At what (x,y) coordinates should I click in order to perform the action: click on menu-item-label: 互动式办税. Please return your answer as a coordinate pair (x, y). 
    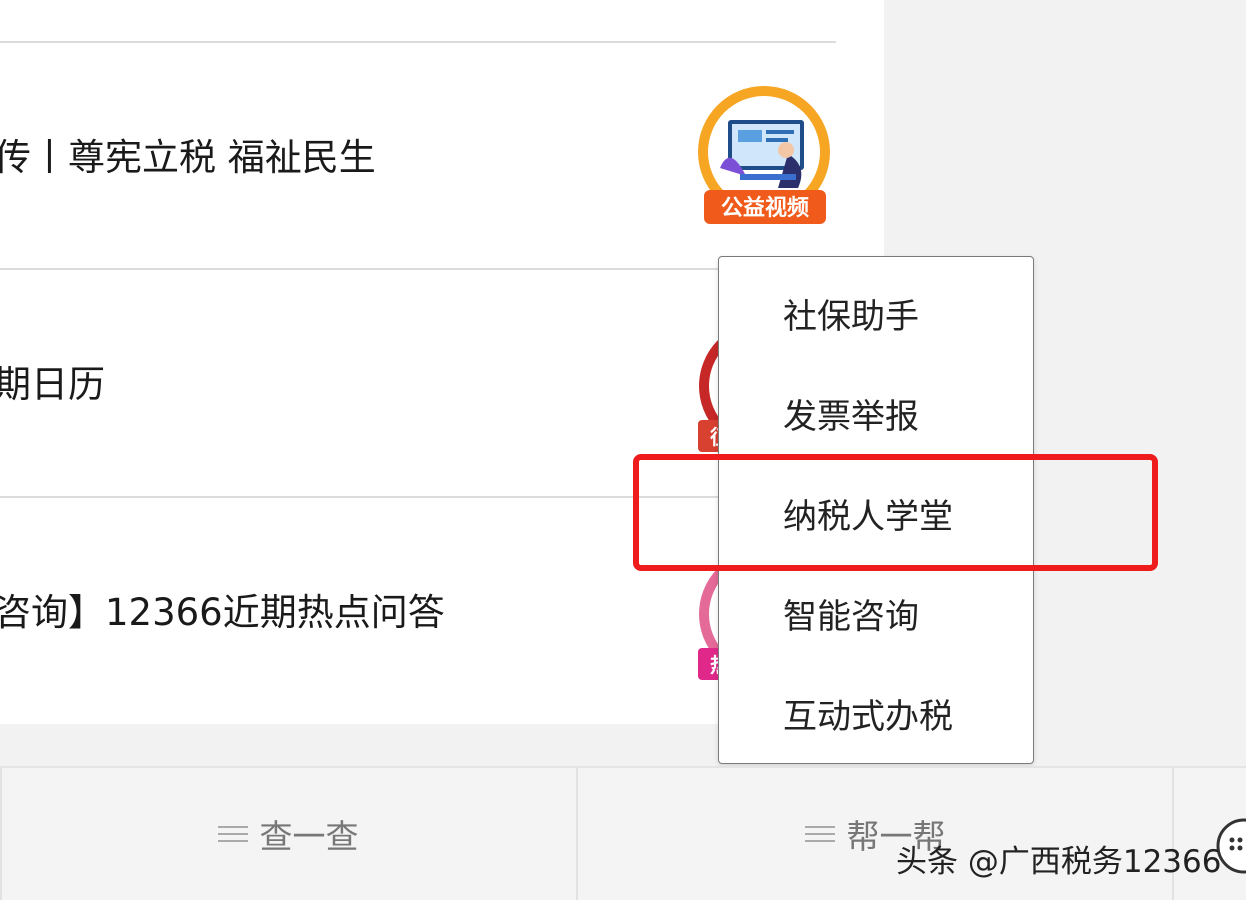
    Looking at the image, I should click on (868, 716).